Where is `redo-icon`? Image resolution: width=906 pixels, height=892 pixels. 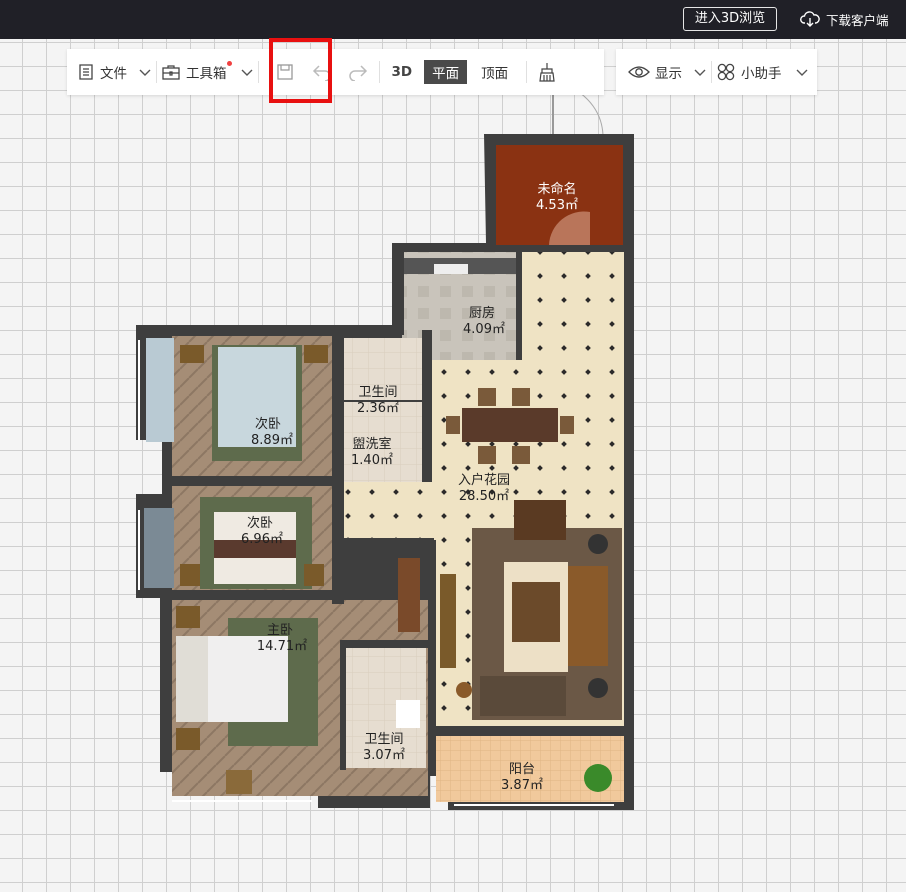 redo-icon is located at coordinates (357, 73).